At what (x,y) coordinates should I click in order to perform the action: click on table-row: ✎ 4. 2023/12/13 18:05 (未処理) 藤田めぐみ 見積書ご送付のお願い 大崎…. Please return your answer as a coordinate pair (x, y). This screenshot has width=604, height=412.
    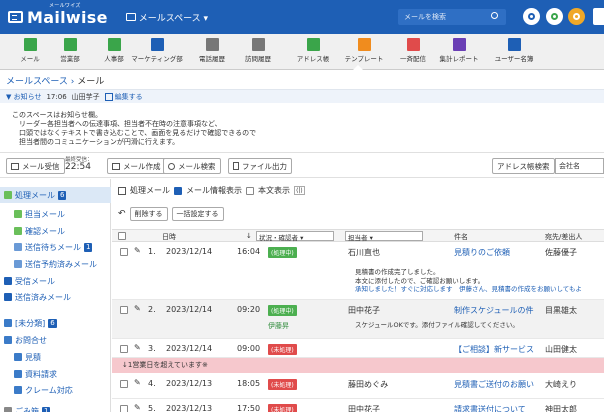
    Looking at the image, I should click on (358, 386).